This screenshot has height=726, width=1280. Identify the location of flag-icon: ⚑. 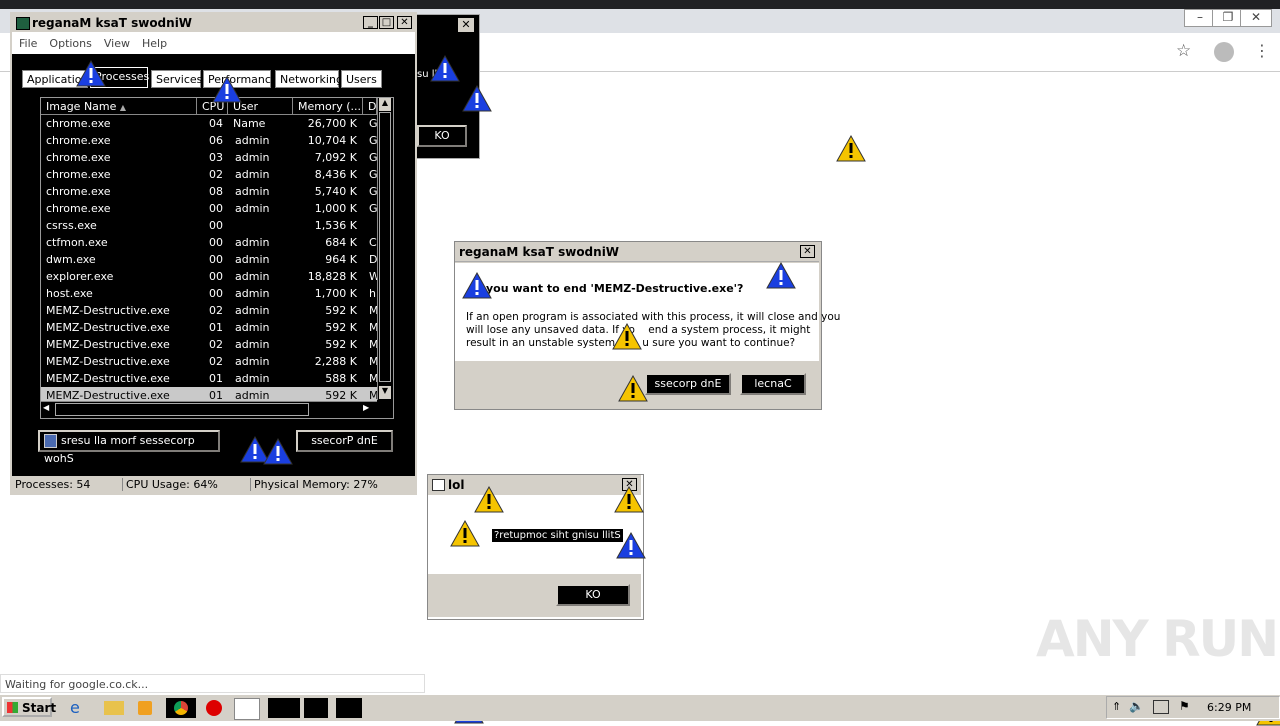
(1184, 706).